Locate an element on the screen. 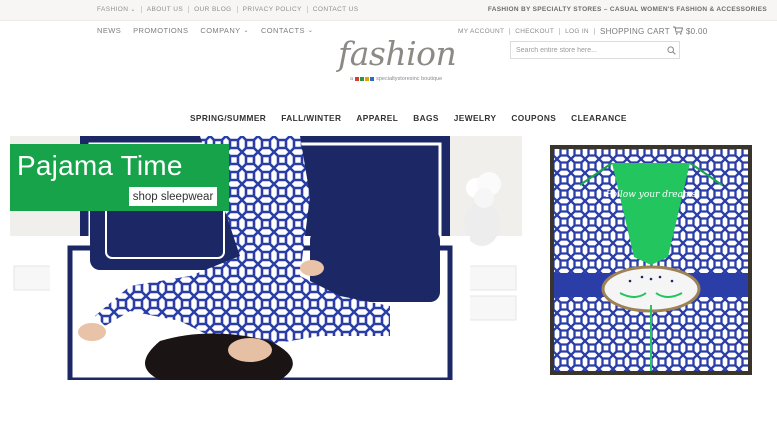 The width and height of the screenshot is (777, 423). nav-promotions: PROMOTIONS is located at coordinates (160, 30).